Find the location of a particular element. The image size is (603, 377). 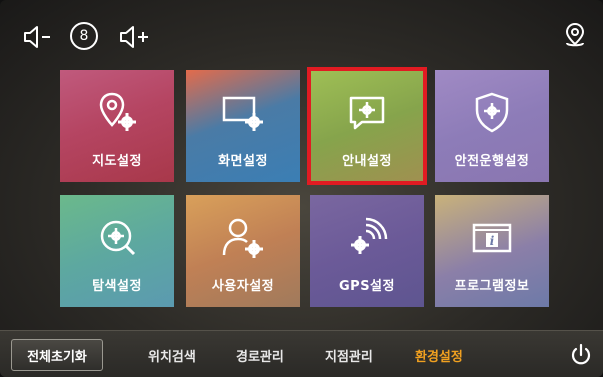

tile-guidance-settings: 안내설정 is located at coordinates (367, 126).